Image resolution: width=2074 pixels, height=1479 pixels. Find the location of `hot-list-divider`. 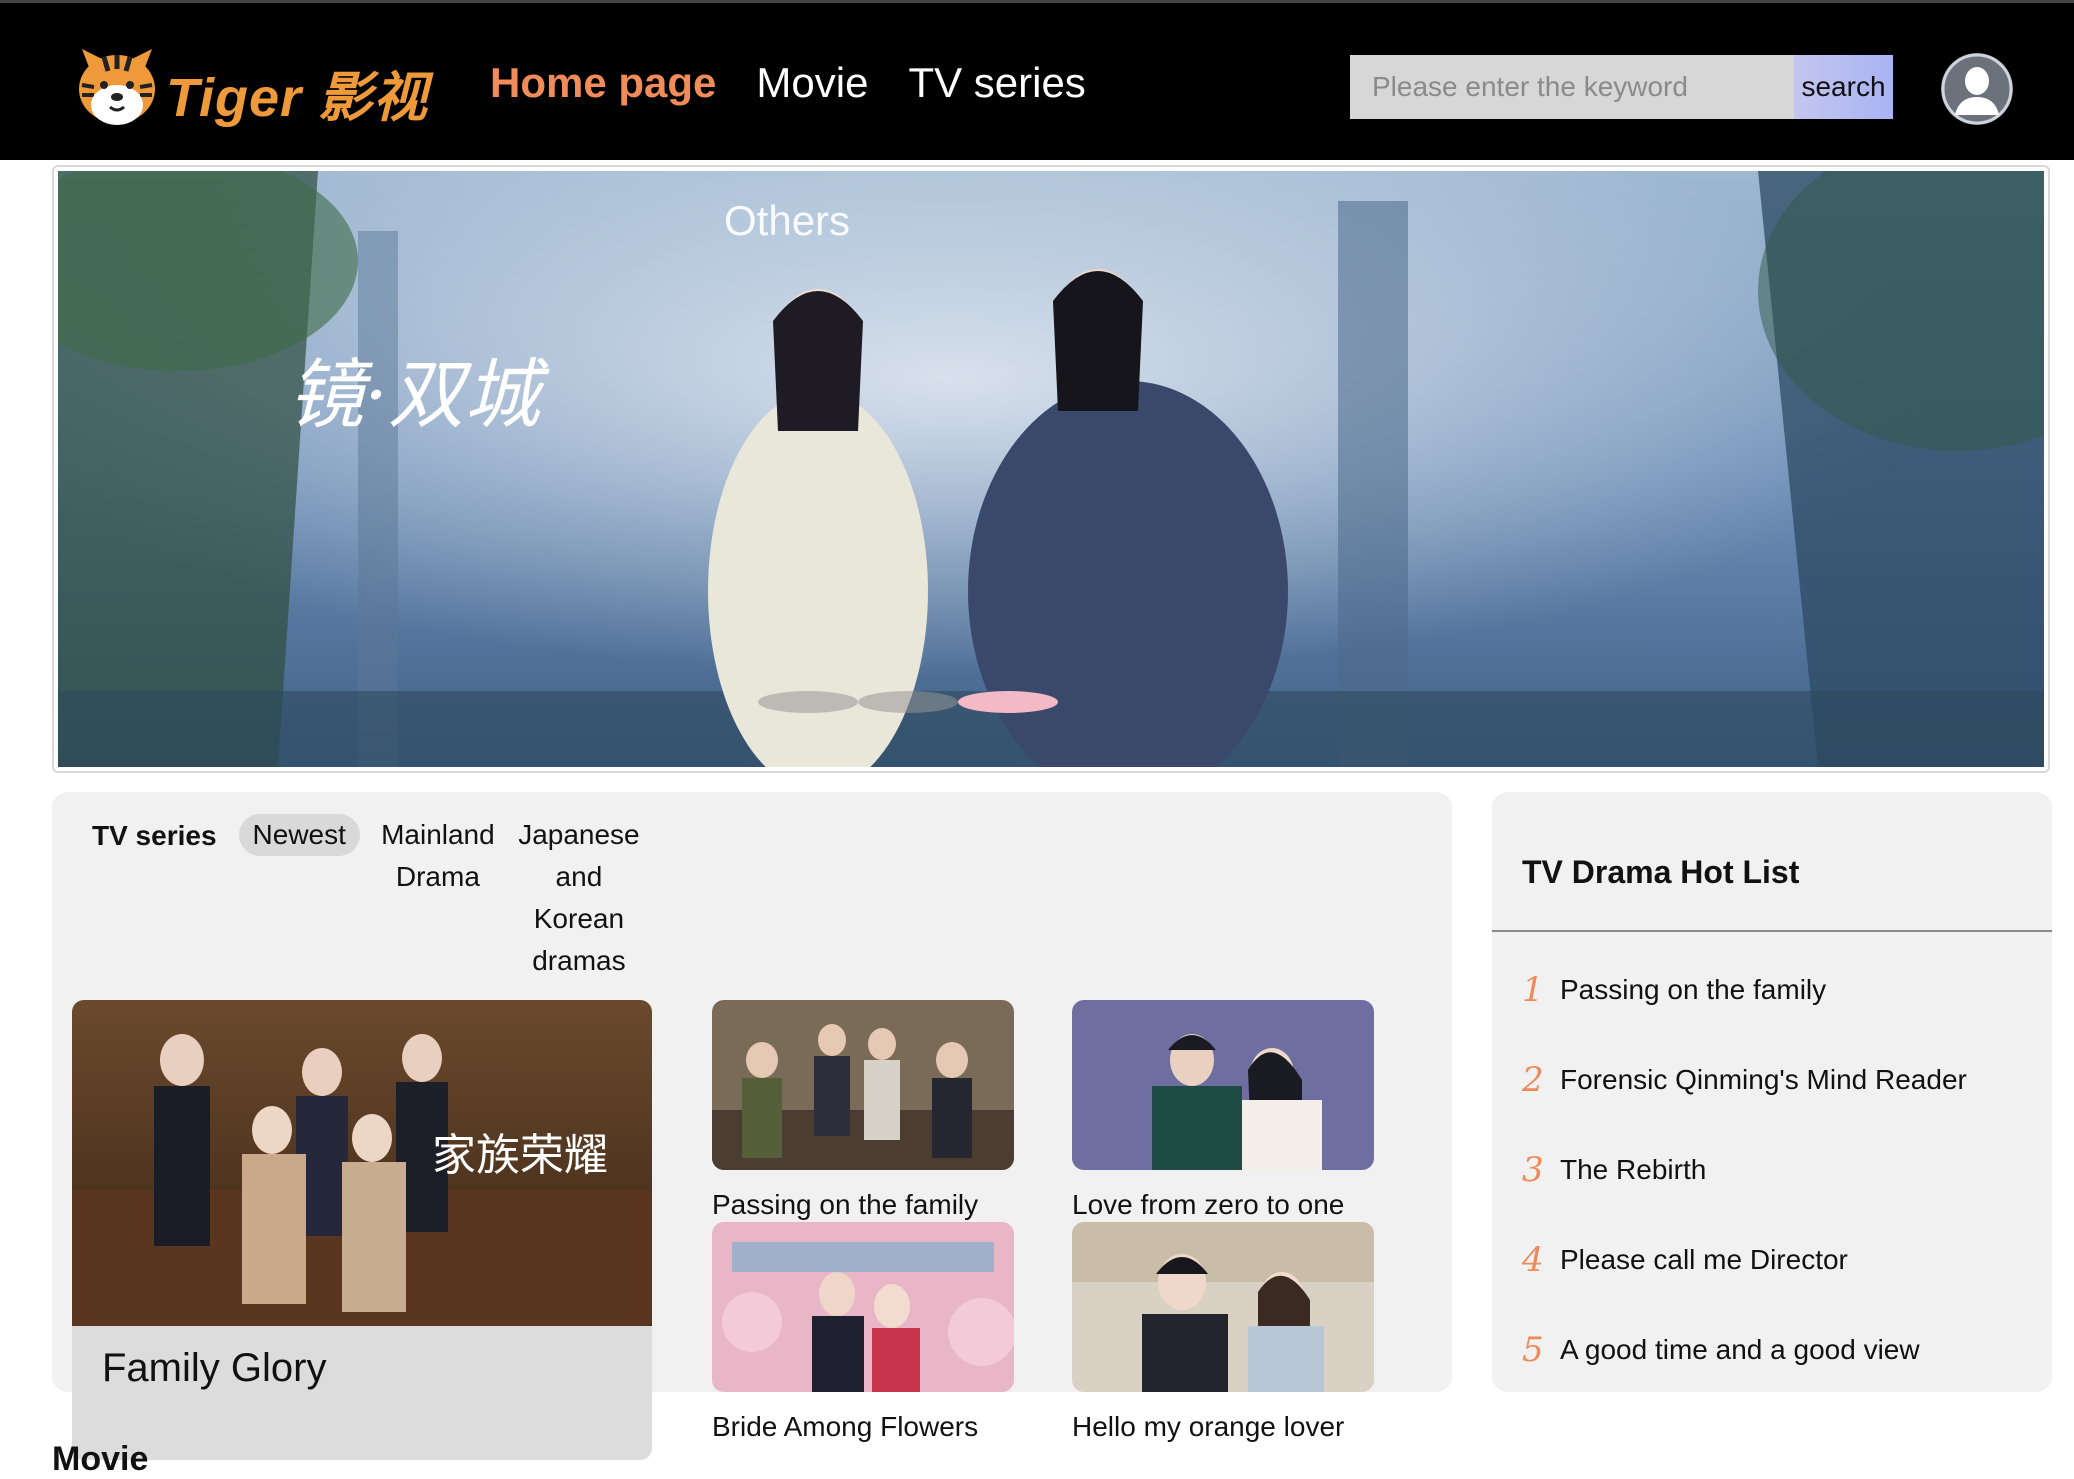

hot-list-divider is located at coordinates (1772, 931).